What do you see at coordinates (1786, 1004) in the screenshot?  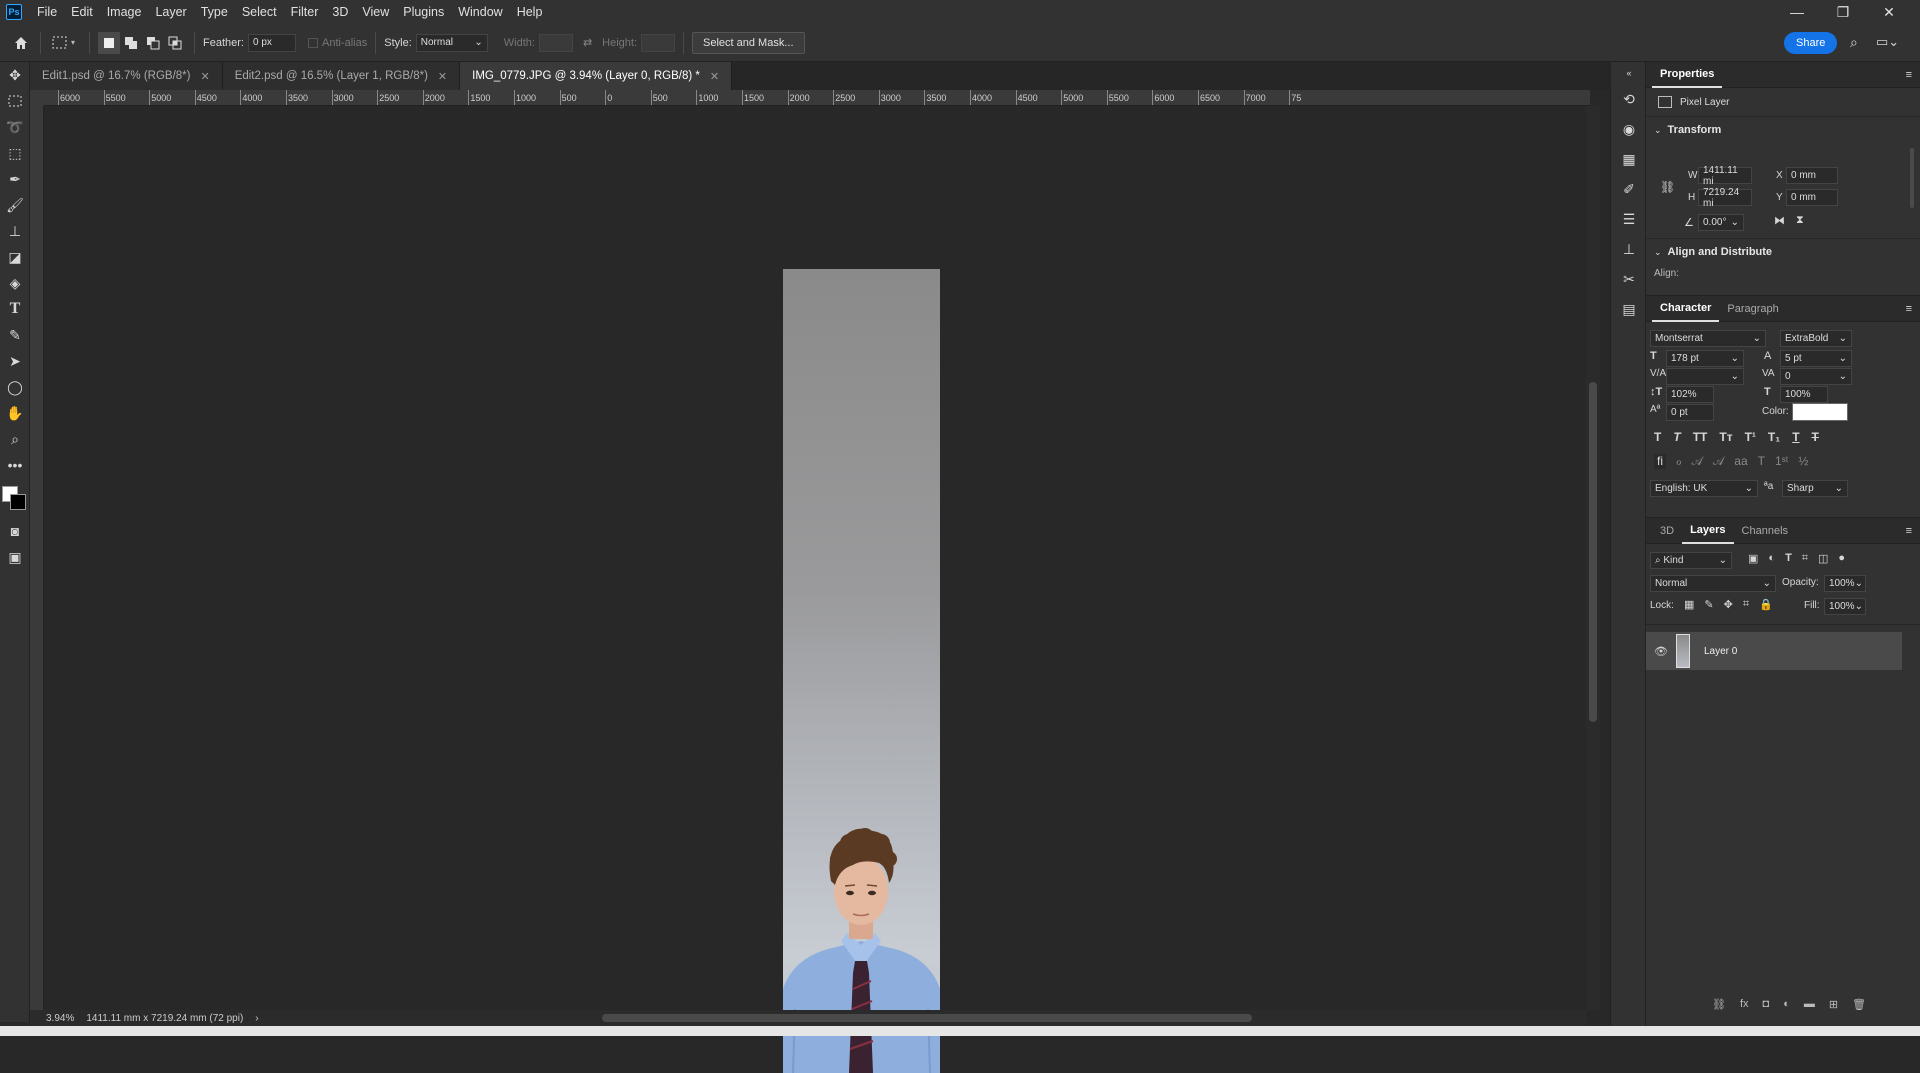 I see `adjustment-layer-icon: ◐` at bounding box center [1786, 1004].